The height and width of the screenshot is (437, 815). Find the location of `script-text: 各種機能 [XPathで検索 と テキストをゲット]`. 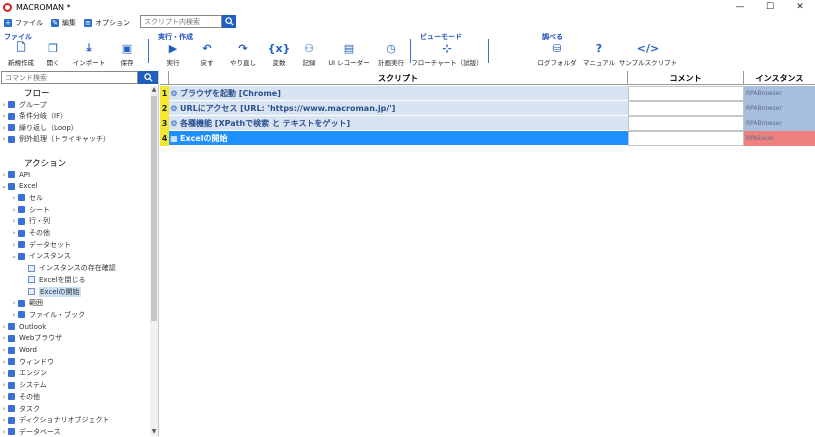

script-text: 各種機能 [XPathで検索 と テキストをゲット] is located at coordinates (265, 123).